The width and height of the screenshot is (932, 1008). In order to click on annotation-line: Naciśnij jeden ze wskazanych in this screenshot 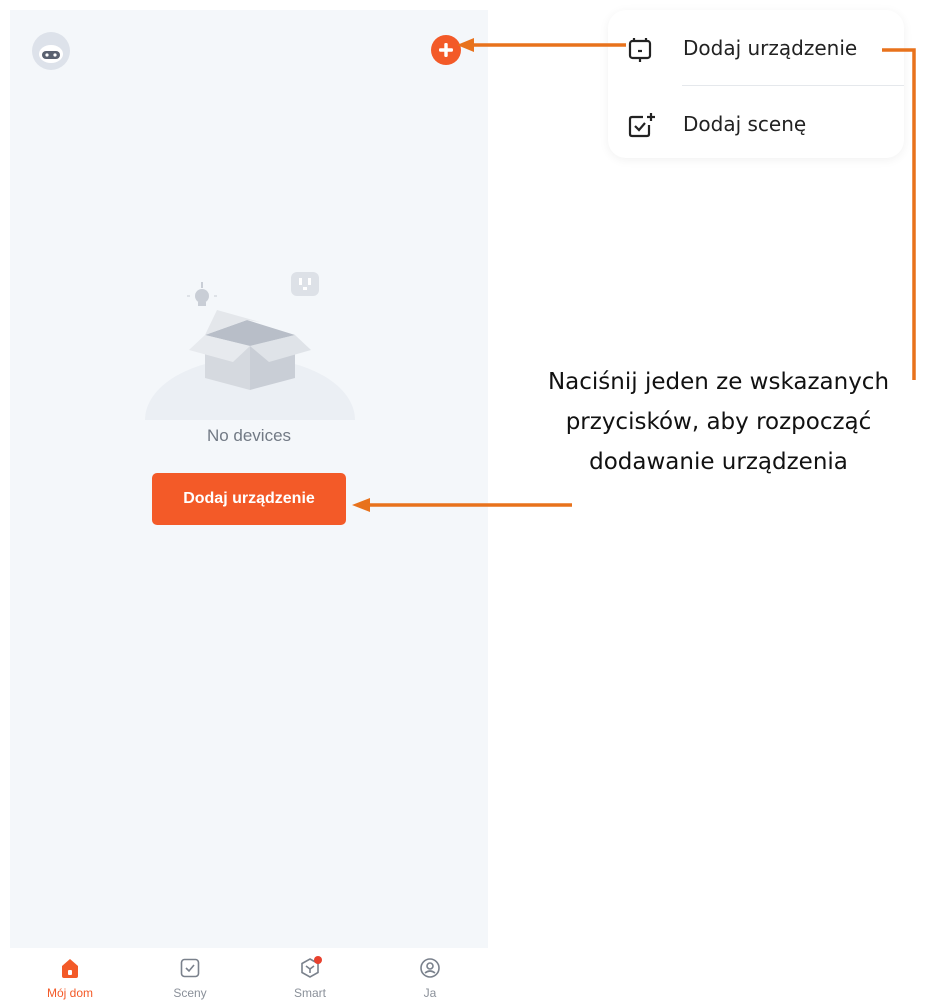, I will do `click(718, 382)`.